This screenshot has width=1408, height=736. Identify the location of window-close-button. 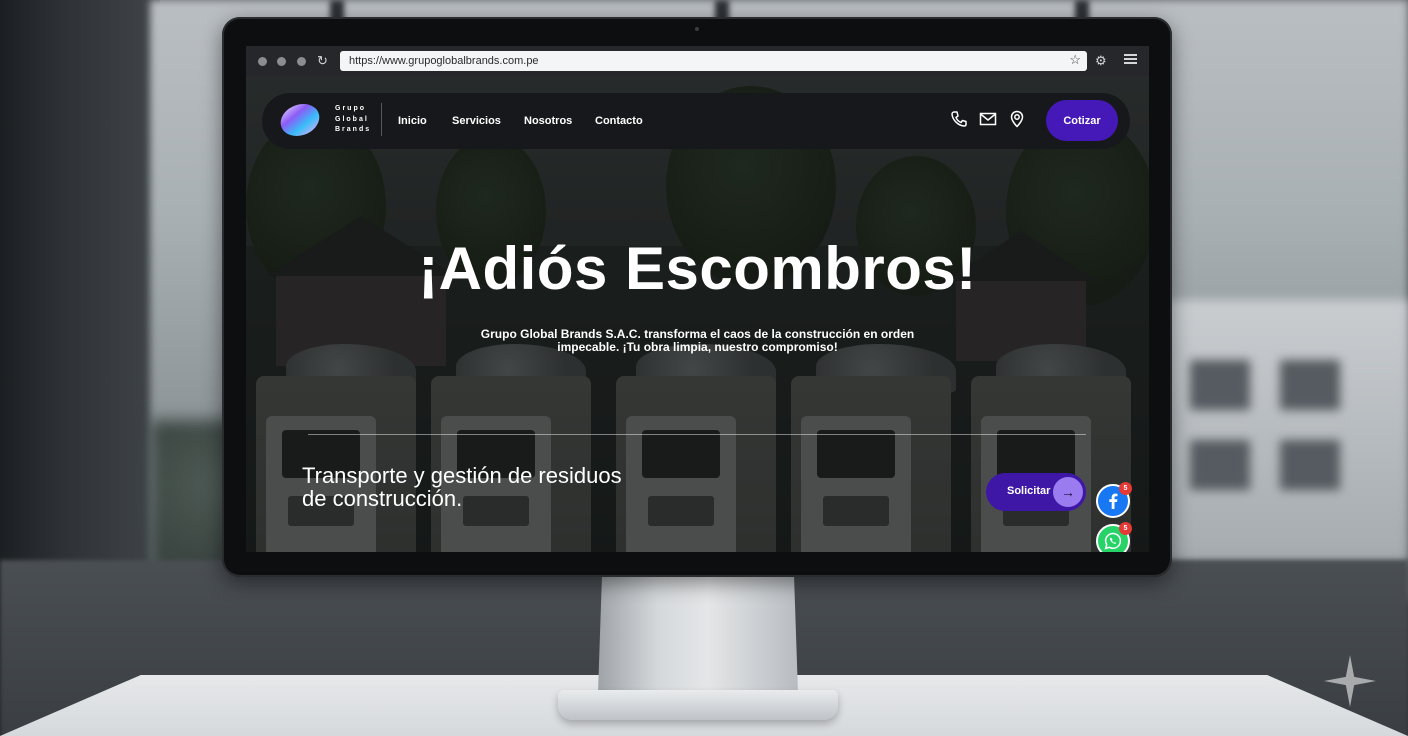
(262, 61).